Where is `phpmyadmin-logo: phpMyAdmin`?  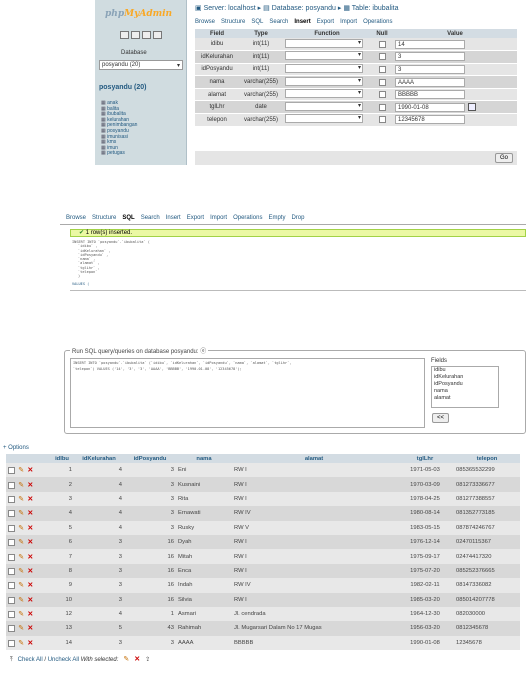 phpmyadmin-logo: phpMyAdmin is located at coordinates (138, 14).